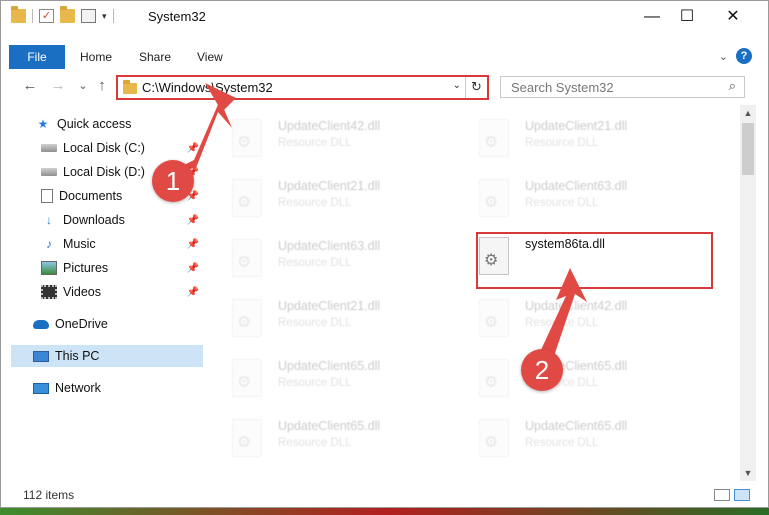  Describe the element at coordinates (49, 172) in the screenshot. I see `drive-icon` at that location.